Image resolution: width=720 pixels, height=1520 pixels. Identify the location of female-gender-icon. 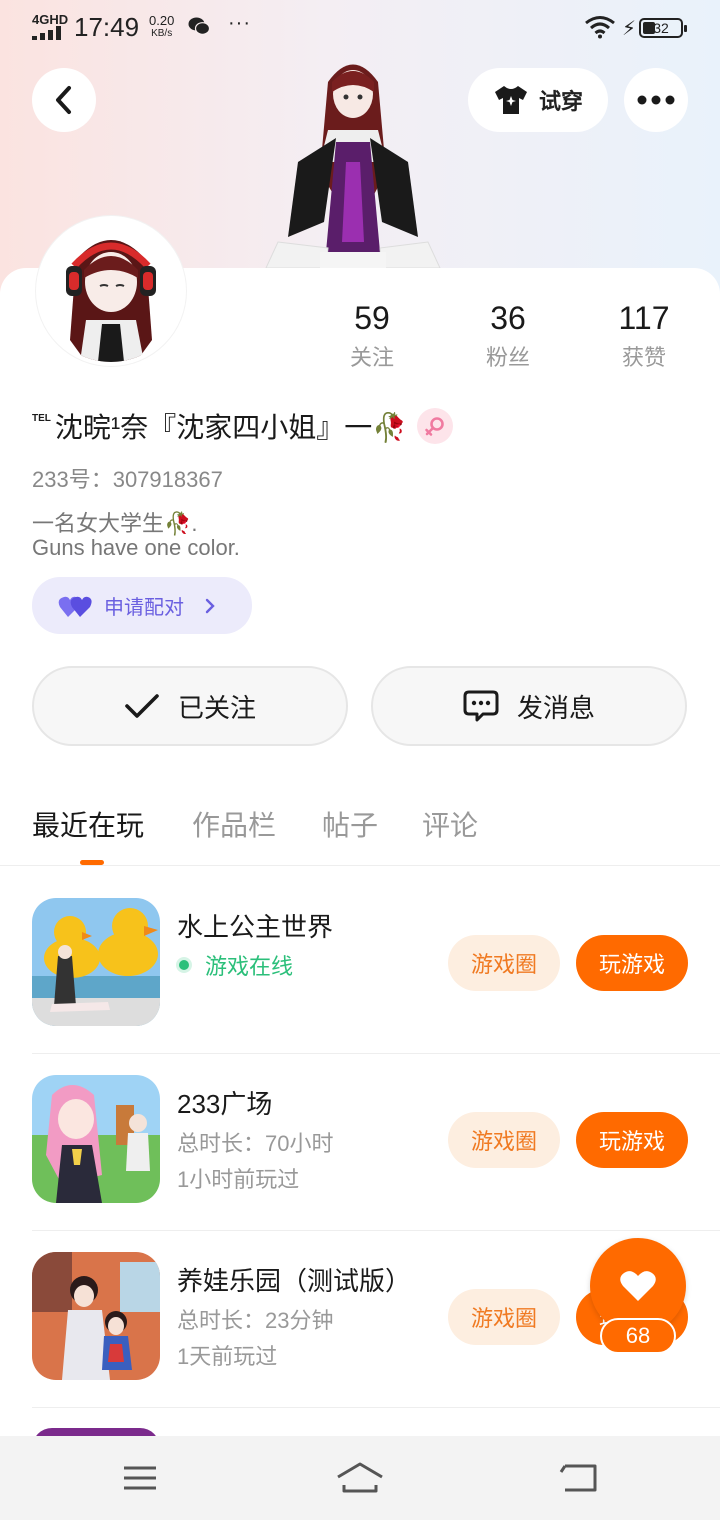
(435, 426).